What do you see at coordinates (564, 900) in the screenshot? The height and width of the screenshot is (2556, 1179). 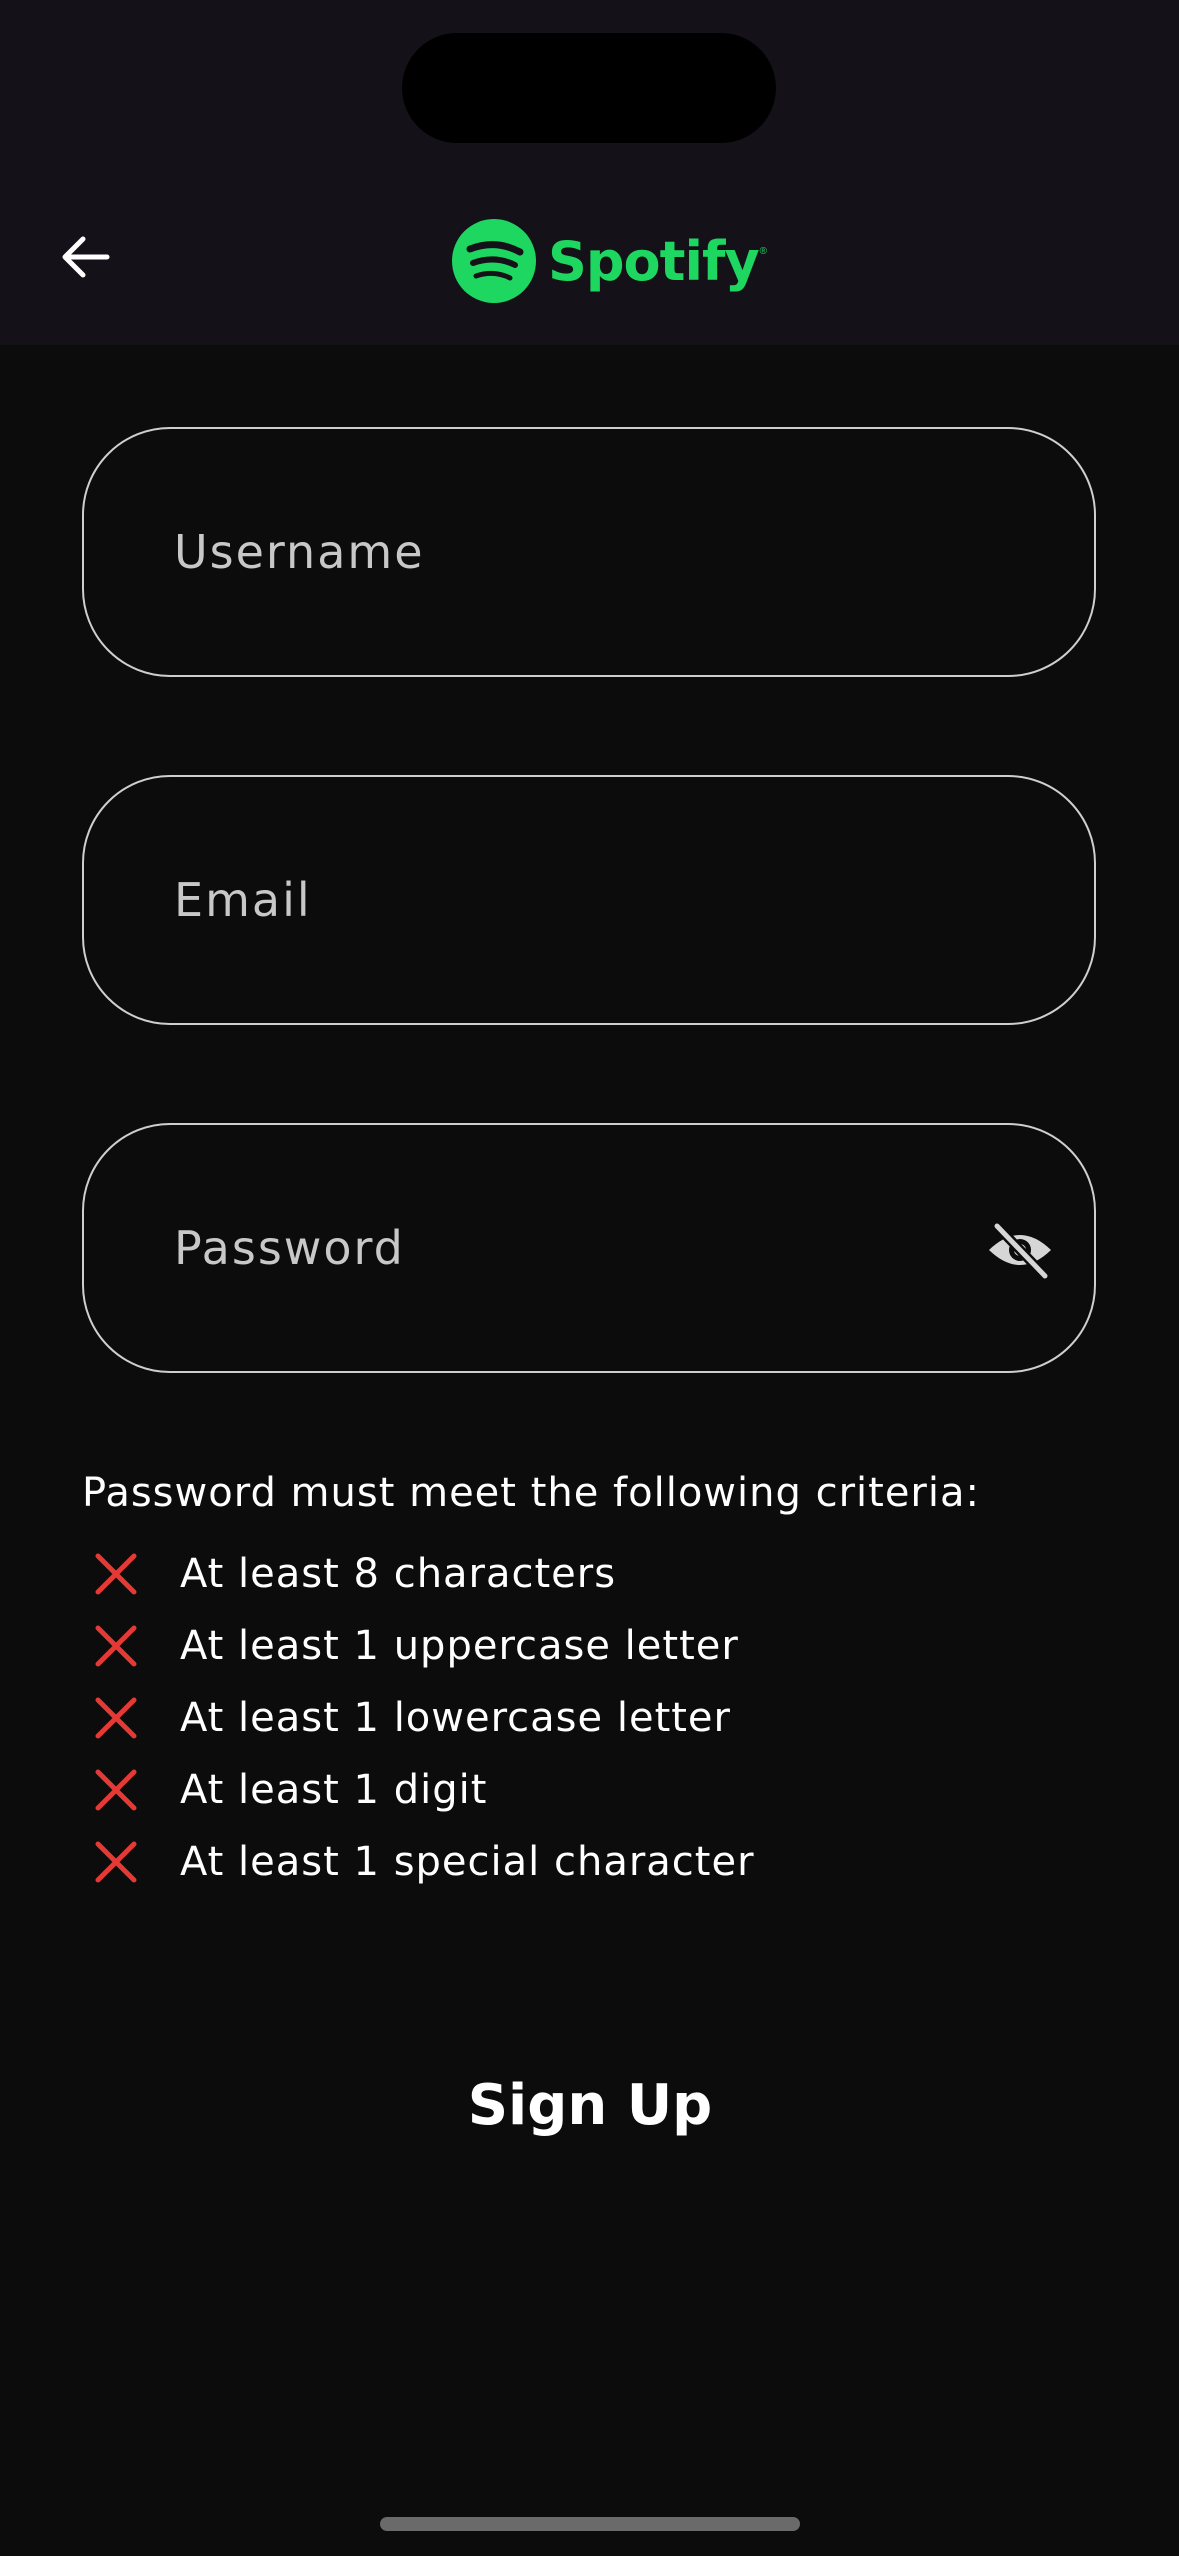 I see `email-input` at bounding box center [564, 900].